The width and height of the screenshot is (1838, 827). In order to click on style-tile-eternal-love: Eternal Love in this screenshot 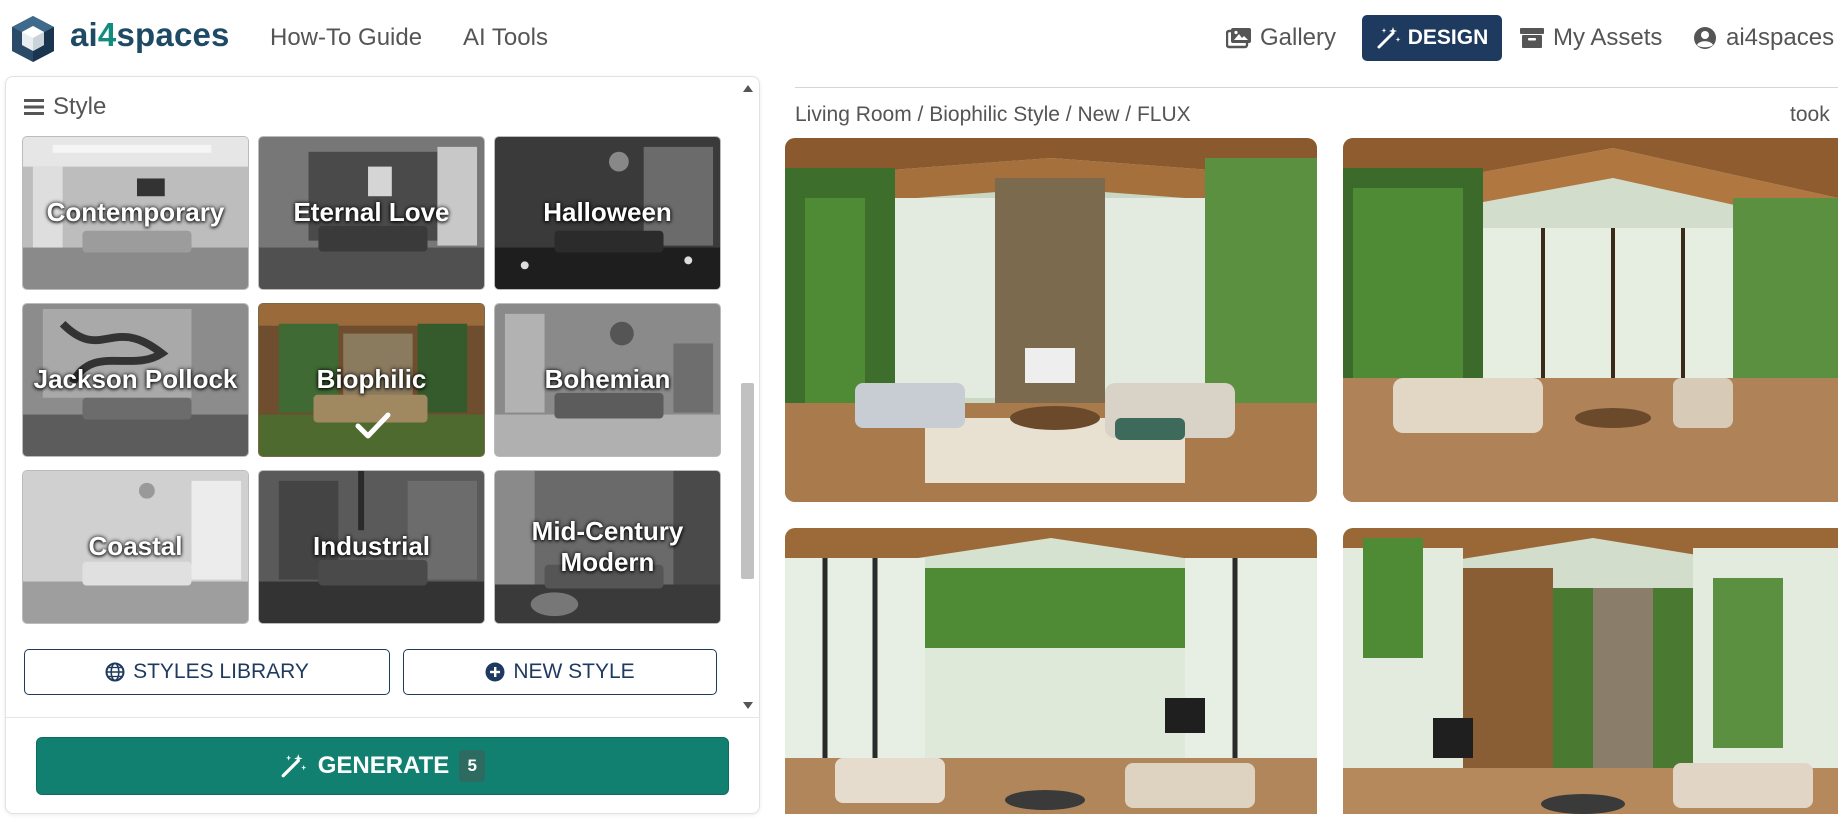, I will do `click(371, 213)`.